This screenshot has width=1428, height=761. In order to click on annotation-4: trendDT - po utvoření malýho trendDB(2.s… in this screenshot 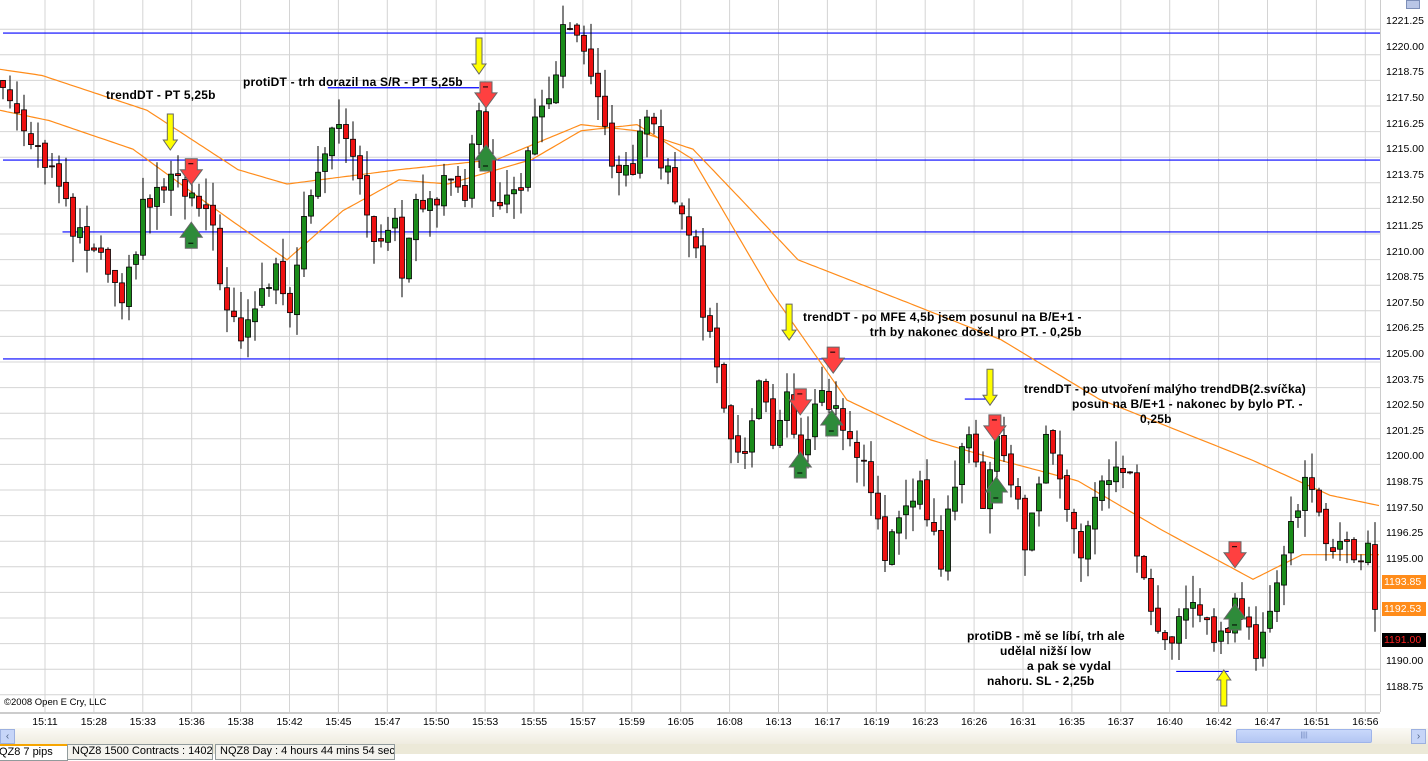, I will do `click(1165, 404)`.